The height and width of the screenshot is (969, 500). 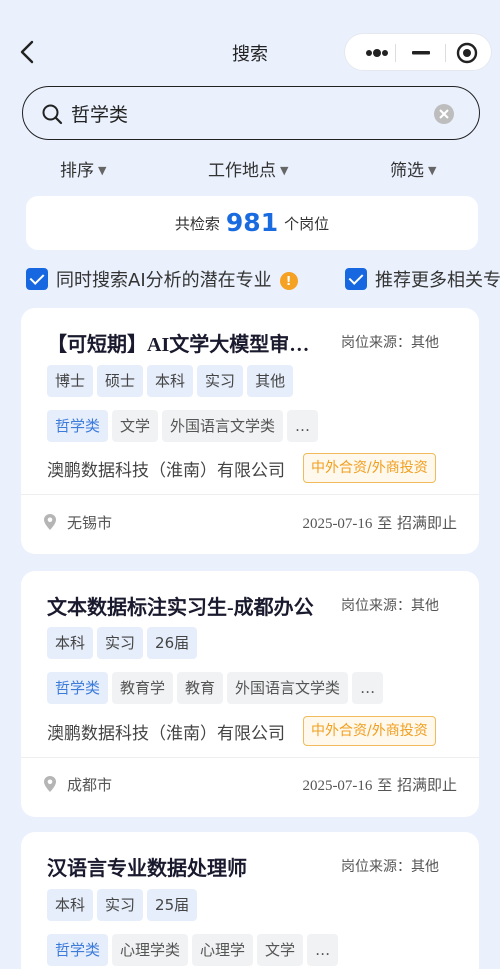 I want to click on ai-major-label: 同时搜索AI分析的潜在专业, so click(x=164, y=280).